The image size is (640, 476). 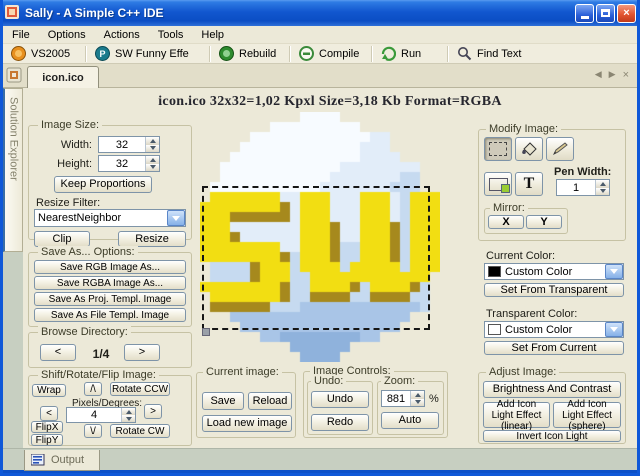 What do you see at coordinates (226, 53) in the screenshot?
I see `rebuild-icon` at bounding box center [226, 53].